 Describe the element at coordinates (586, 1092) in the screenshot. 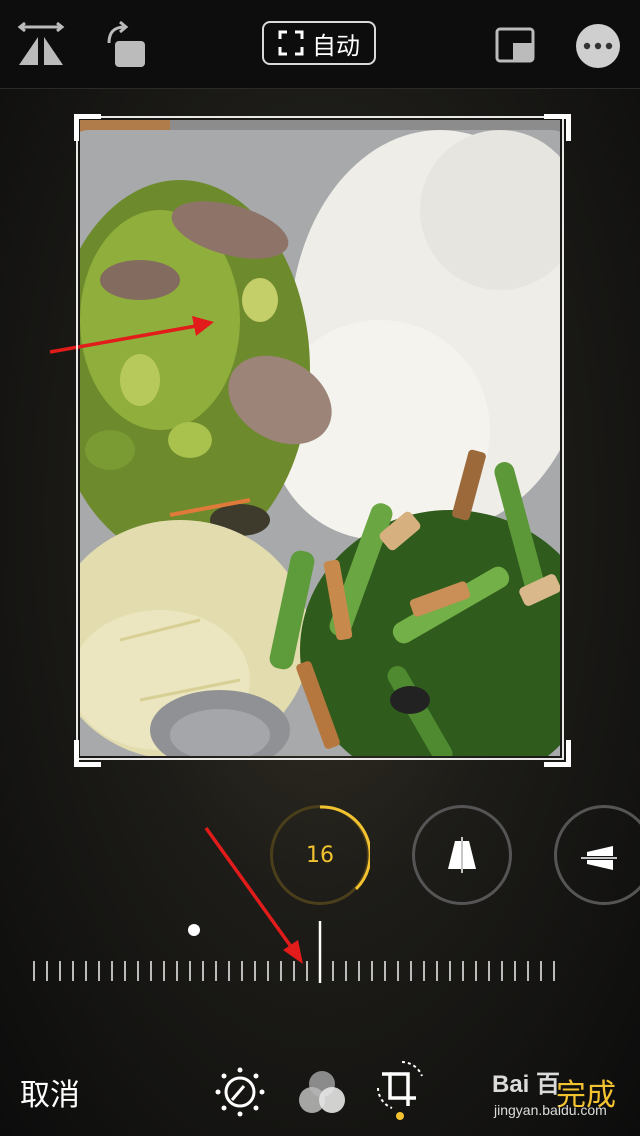

I see `done-button: 完成` at that location.